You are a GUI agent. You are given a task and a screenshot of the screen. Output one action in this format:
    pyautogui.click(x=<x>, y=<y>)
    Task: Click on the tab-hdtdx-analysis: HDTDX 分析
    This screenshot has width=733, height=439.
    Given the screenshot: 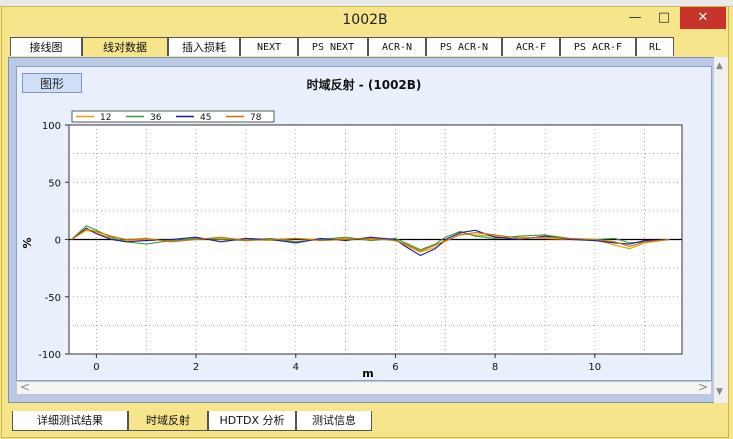 What is the action you would take?
    pyautogui.click(x=252, y=421)
    